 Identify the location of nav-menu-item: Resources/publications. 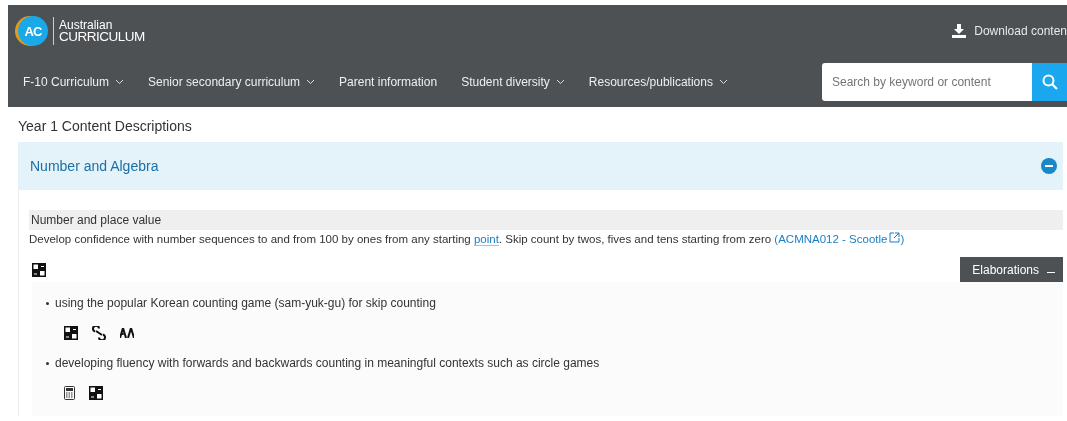
(658, 82).